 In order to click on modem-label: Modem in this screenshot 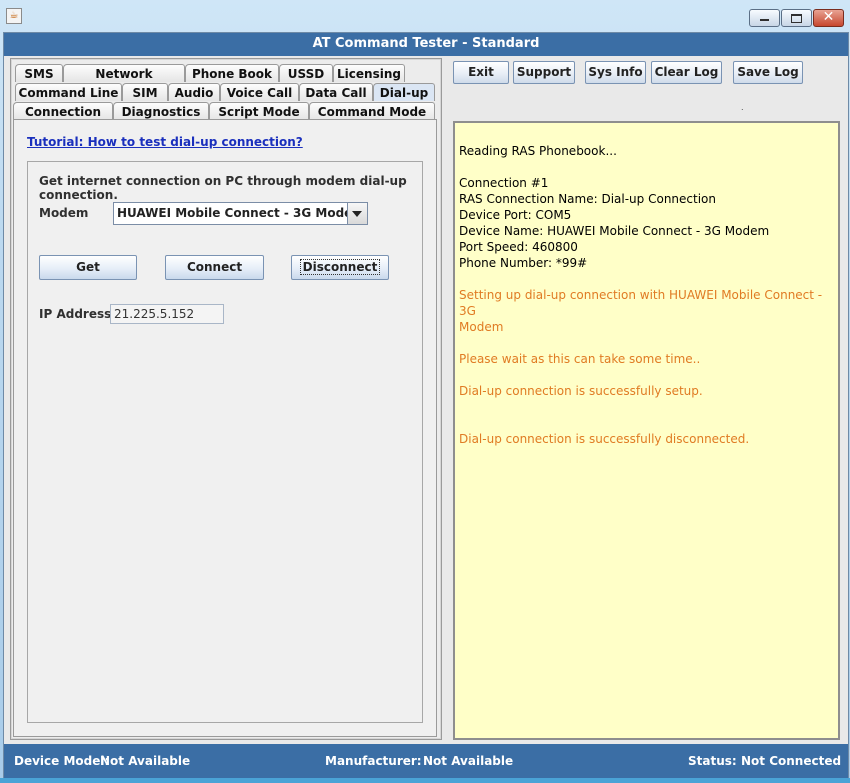, I will do `click(64, 213)`.